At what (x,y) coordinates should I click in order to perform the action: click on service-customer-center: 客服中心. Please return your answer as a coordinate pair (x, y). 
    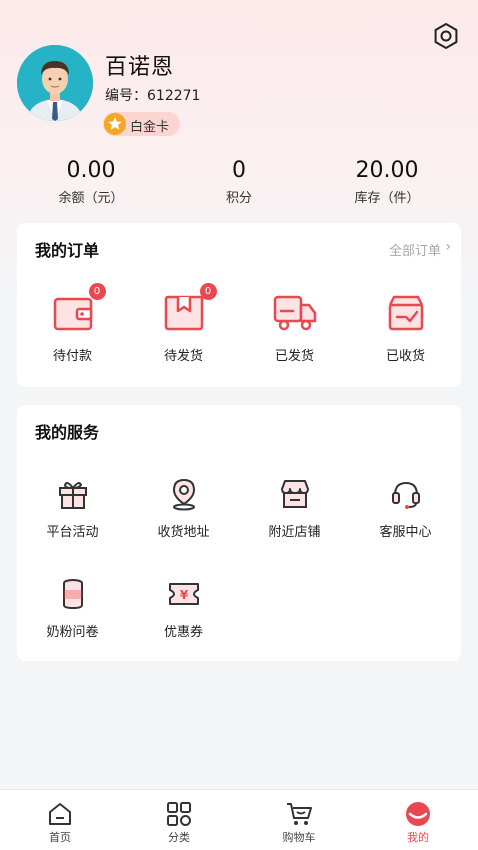
    Looking at the image, I should click on (405, 508).